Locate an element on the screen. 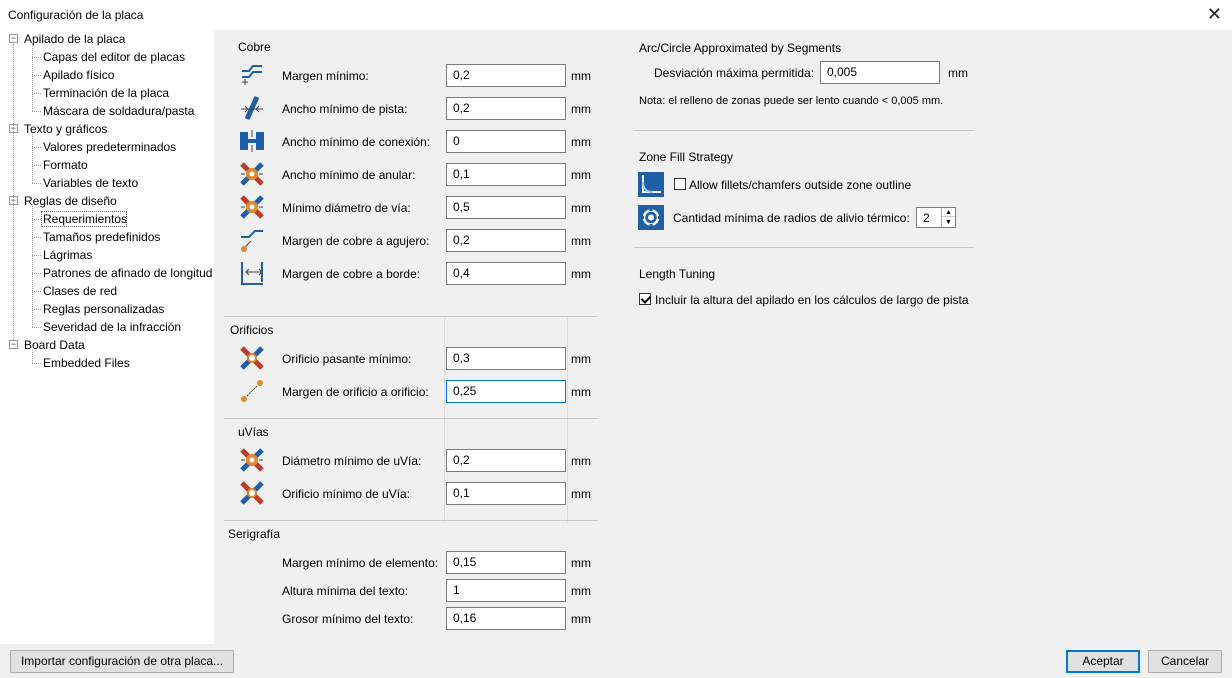  constraint-input: 0,16 is located at coordinates (506, 618).